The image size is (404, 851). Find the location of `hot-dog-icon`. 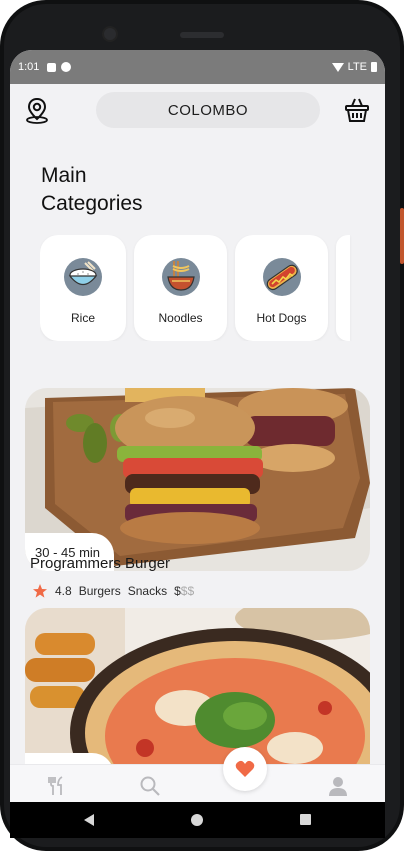

hot-dog-icon is located at coordinates (281, 277).